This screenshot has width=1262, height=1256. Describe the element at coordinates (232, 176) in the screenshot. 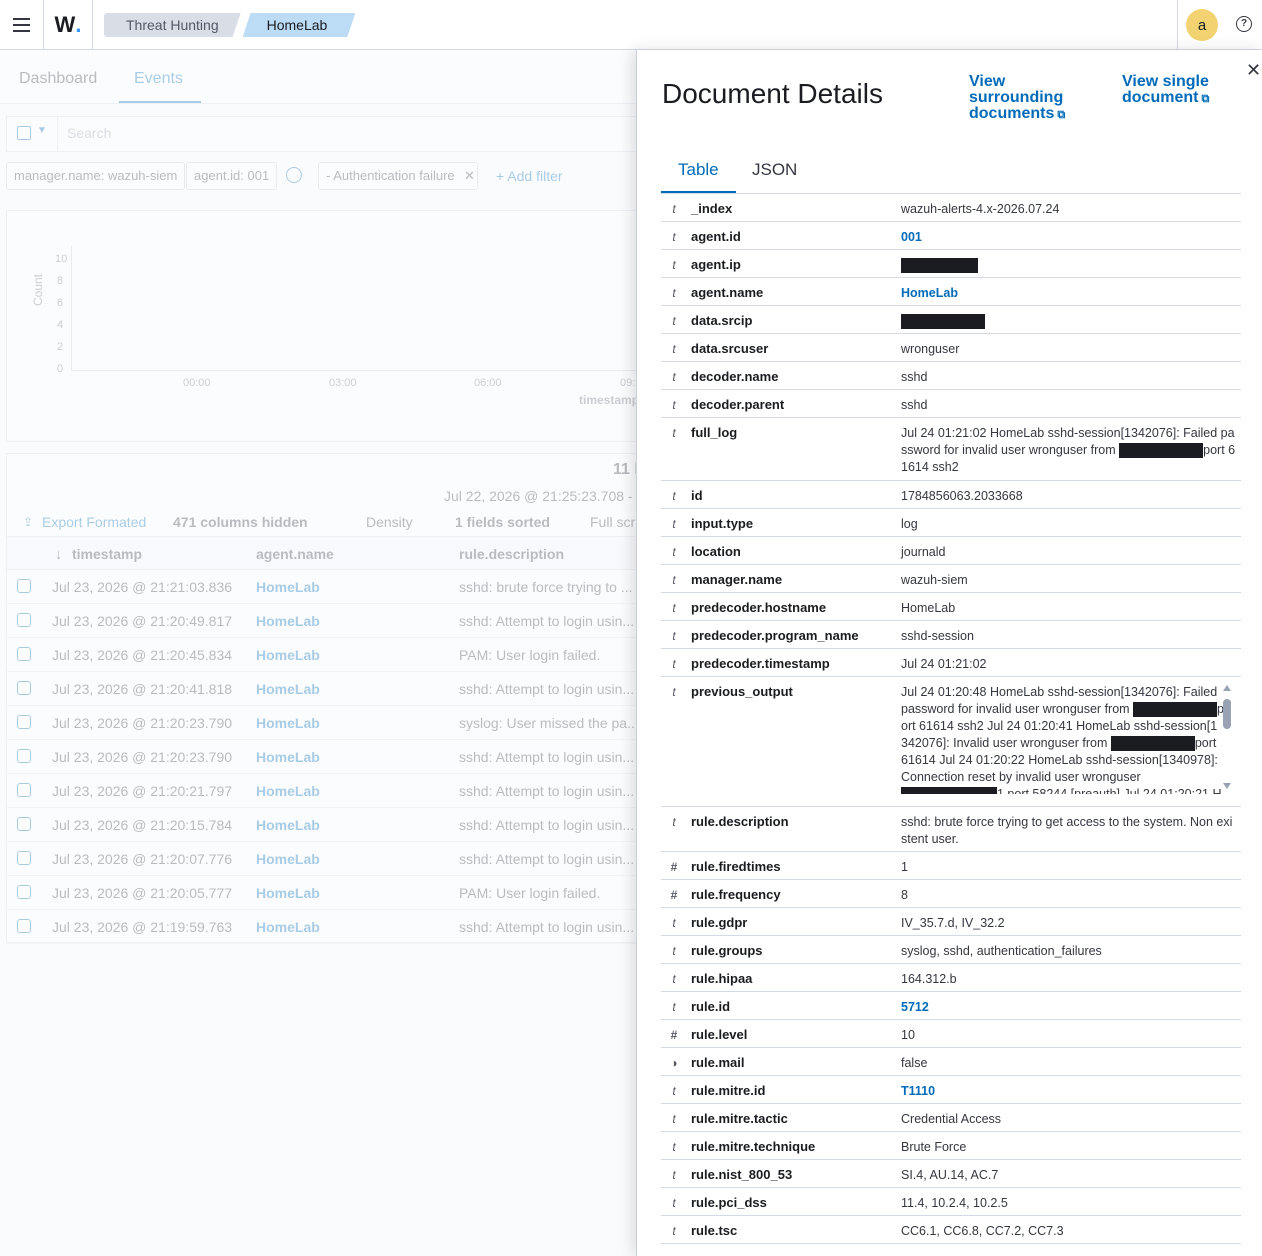

I see `filter-pill: agent.id: 001` at that location.